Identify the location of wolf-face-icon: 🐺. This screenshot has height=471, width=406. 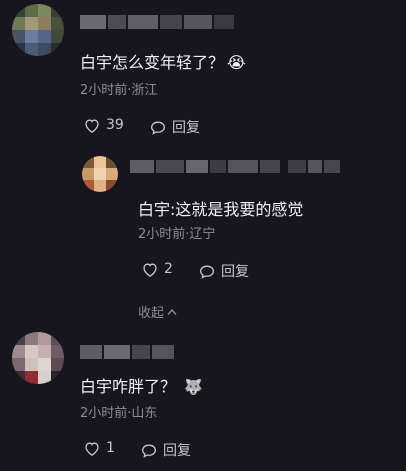
(193, 387).